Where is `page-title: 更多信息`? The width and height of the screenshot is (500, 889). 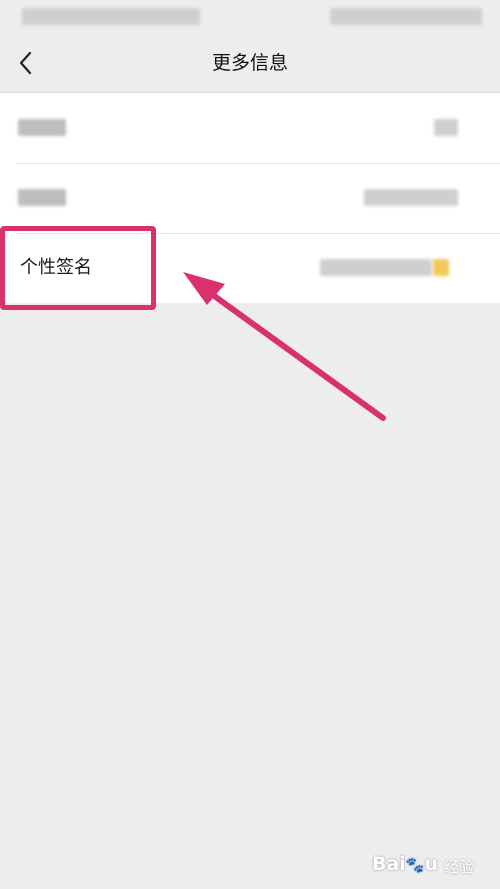 page-title: 更多信息 is located at coordinates (249, 63).